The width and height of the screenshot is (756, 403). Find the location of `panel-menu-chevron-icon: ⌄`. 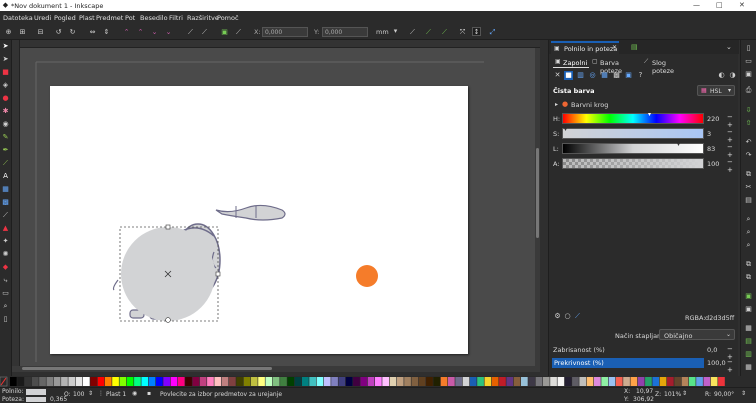

panel-menu-chevron-icon: ⌄ is located at coordinates (729, 47).